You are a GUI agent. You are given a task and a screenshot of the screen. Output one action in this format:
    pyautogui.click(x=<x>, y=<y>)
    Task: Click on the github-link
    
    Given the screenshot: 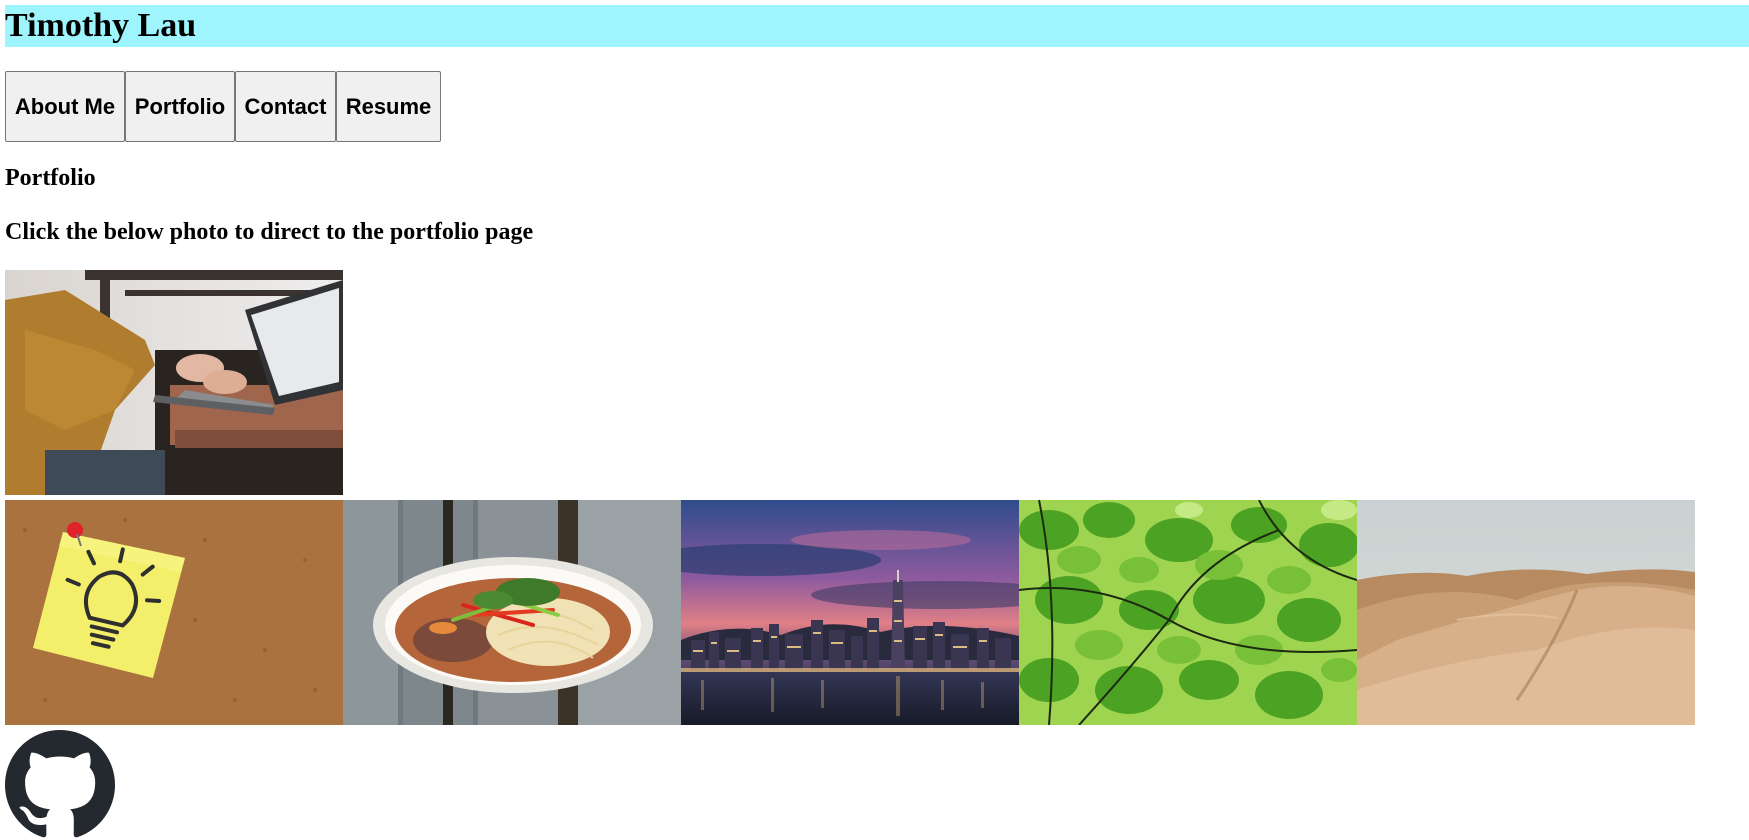 What is the action you would take?
    pyautogui.click(x=60, y=785)
    